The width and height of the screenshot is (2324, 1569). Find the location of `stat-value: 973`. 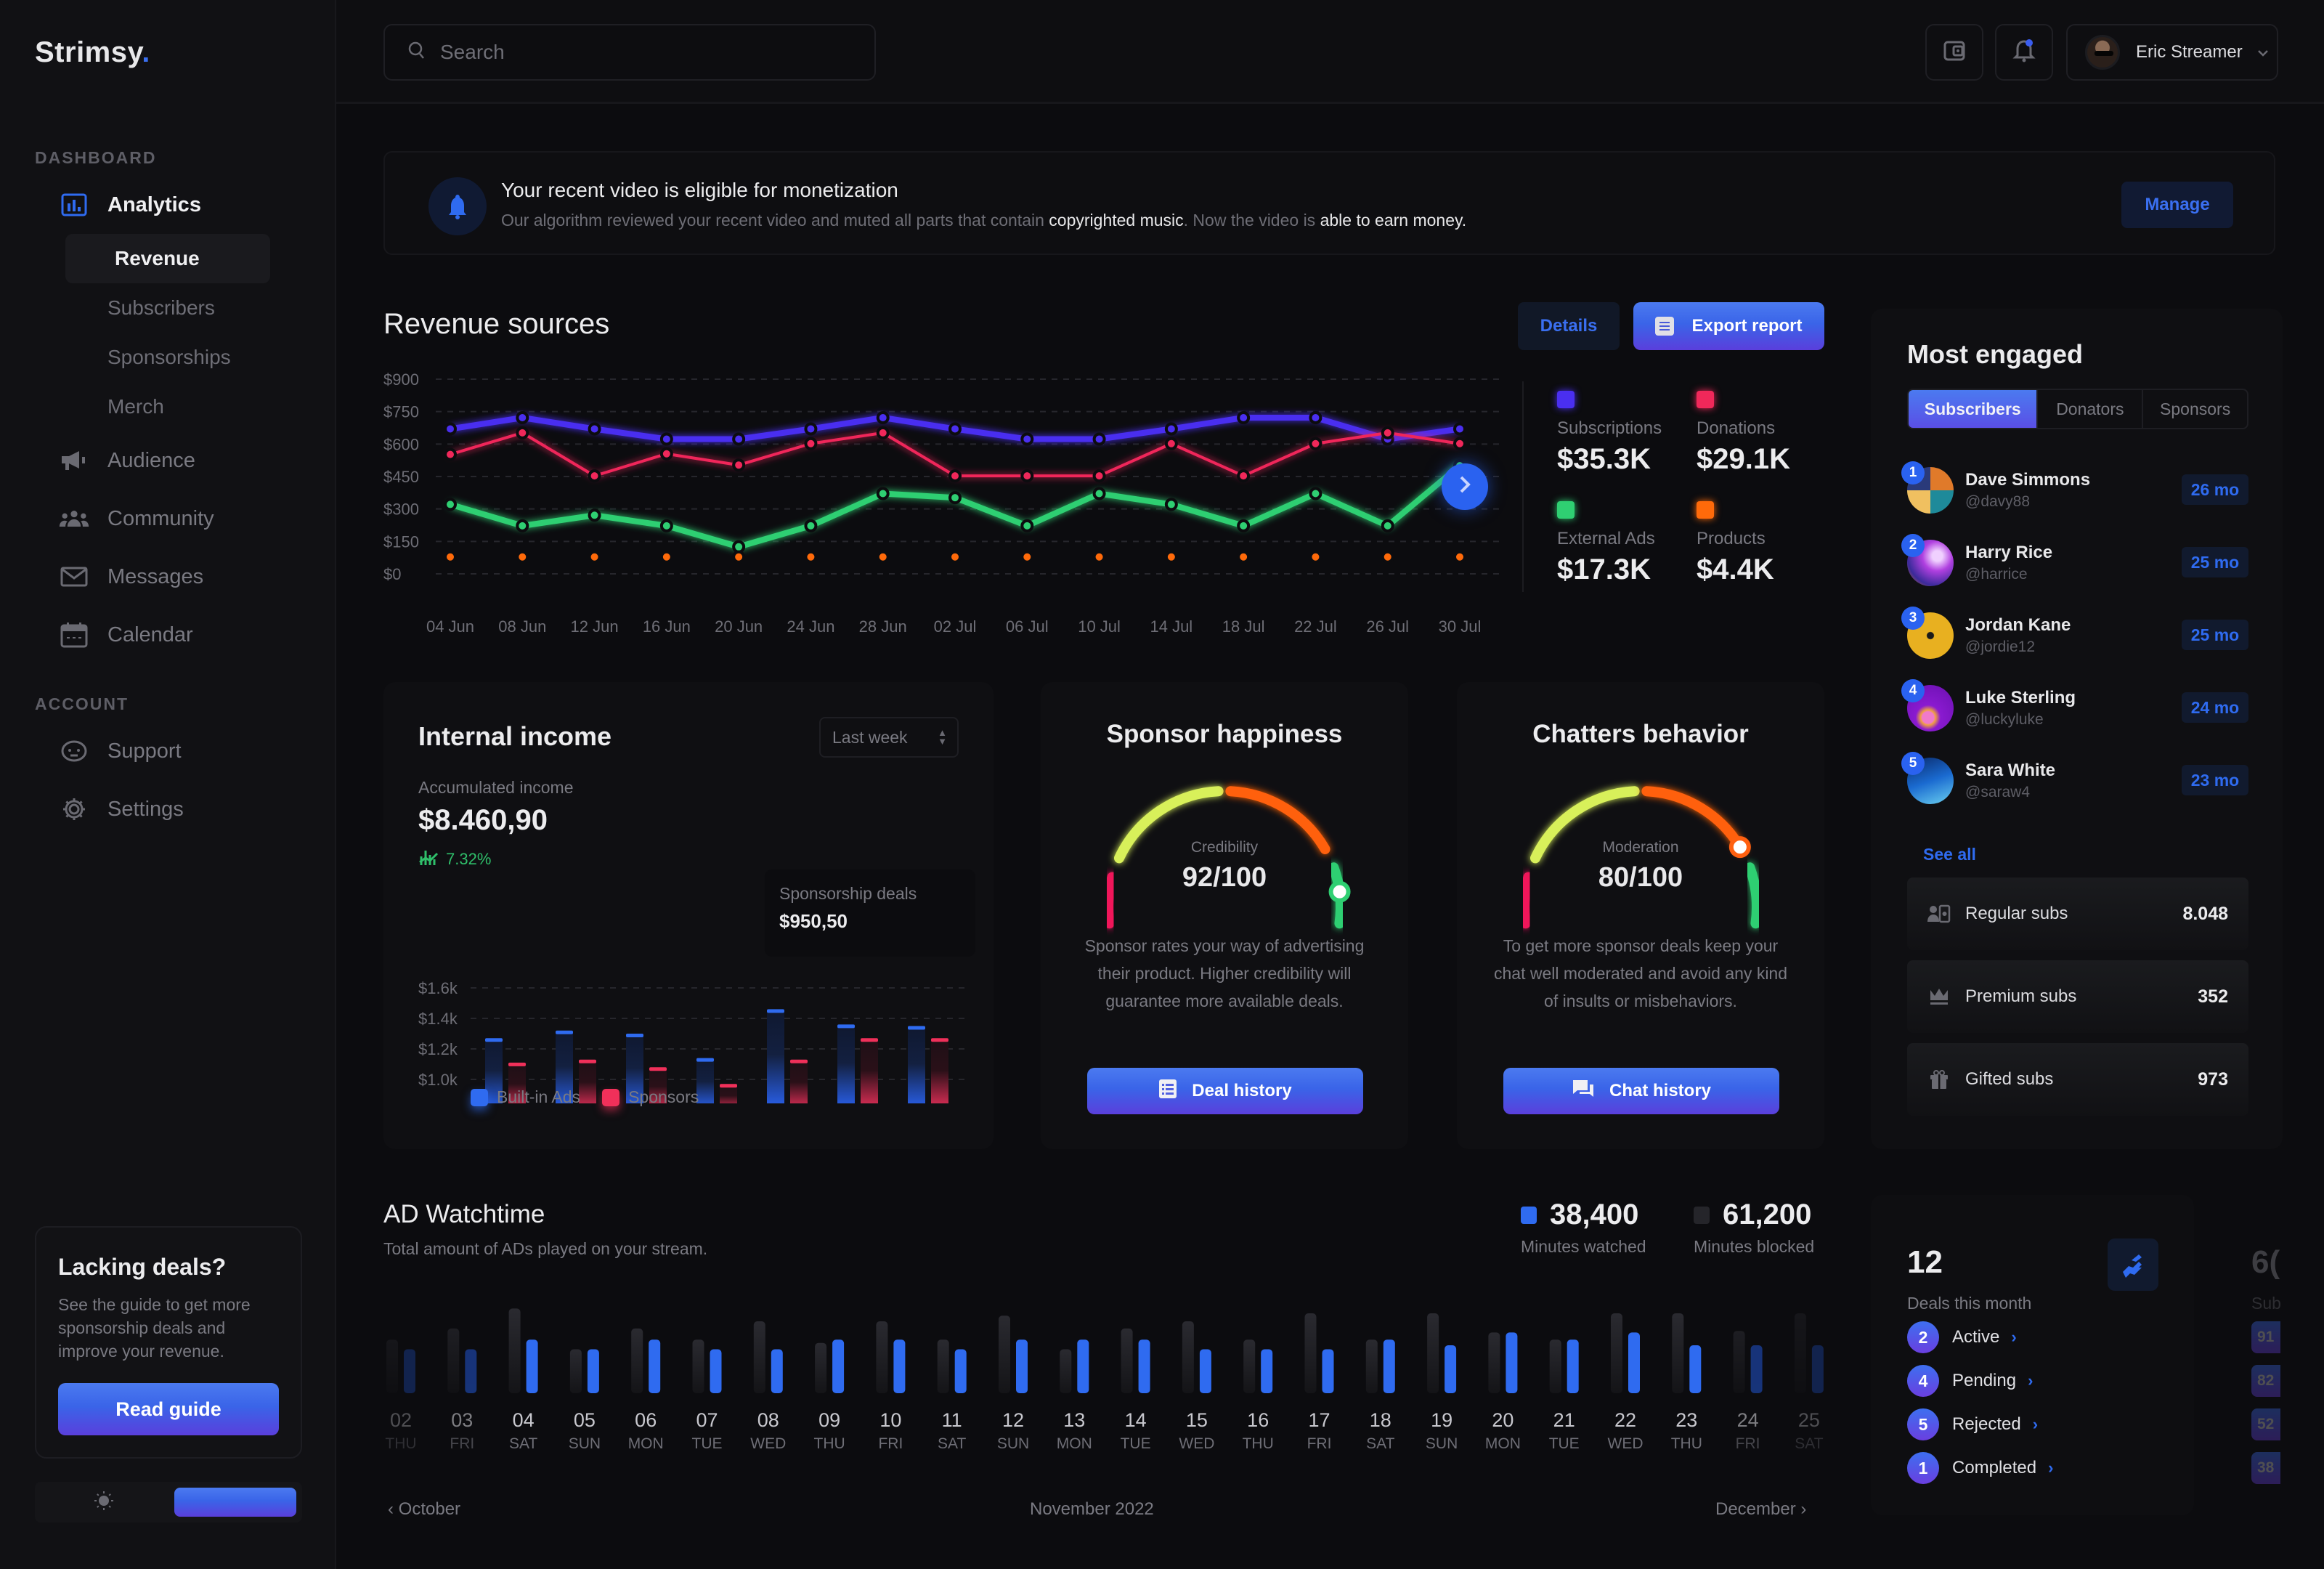

stat-value: 973 is located at coordinates (2213, 1079).